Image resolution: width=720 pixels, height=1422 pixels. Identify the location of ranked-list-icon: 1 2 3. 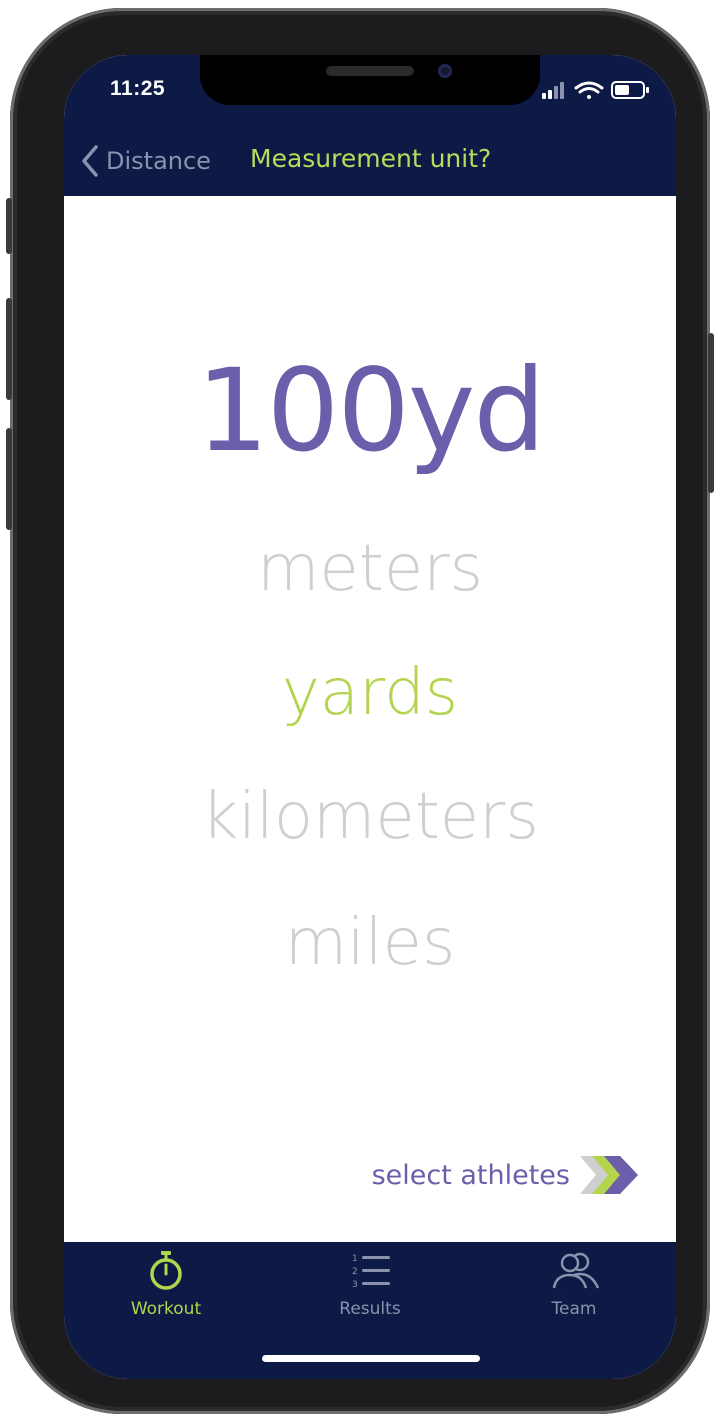
(371, 1272).